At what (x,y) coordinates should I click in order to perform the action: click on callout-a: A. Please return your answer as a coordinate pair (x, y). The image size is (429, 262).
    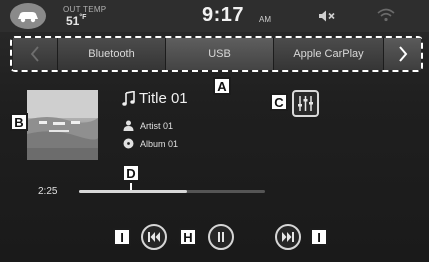
    Looking at the image, I should click on (222, 86).